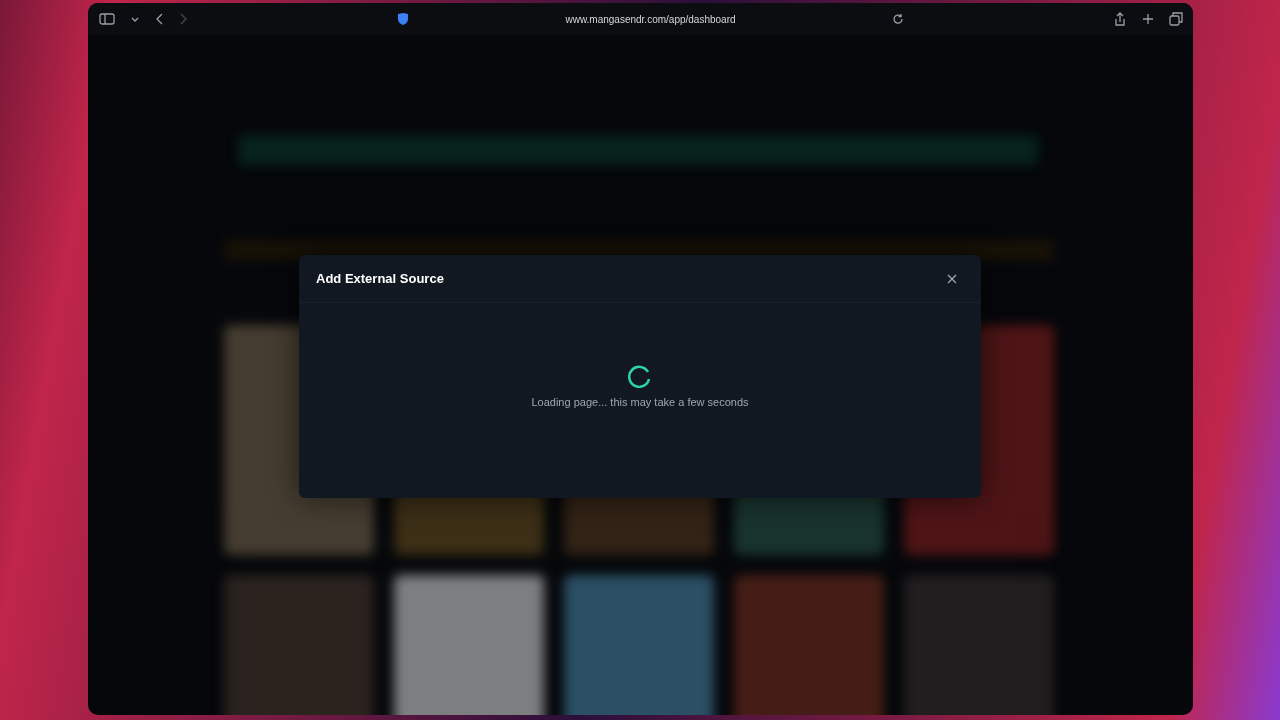 The height and width of the screenshot is (720, 1280). What do you see at coordinates (640, 401) in the screenshot?
I see `loading-message: Loading page... this may take a few seconds` at bounding box center [640, 401].